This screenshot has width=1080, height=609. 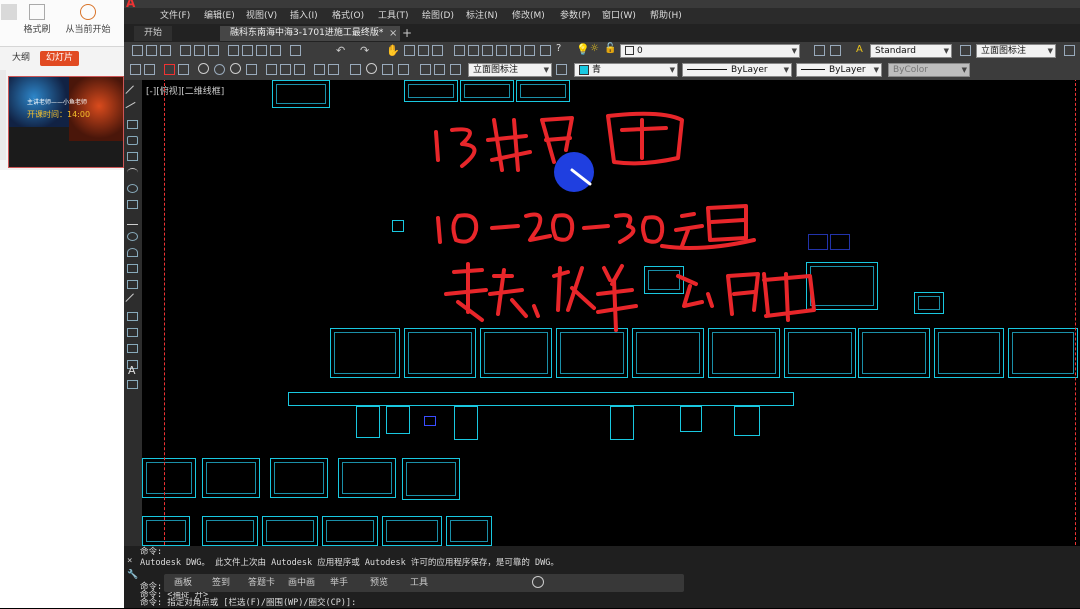 What do you see at coordinates (301, 583) in the screenshot?
I see `toolbar-item-pip: 画中画` at bounding box center [301, 583].